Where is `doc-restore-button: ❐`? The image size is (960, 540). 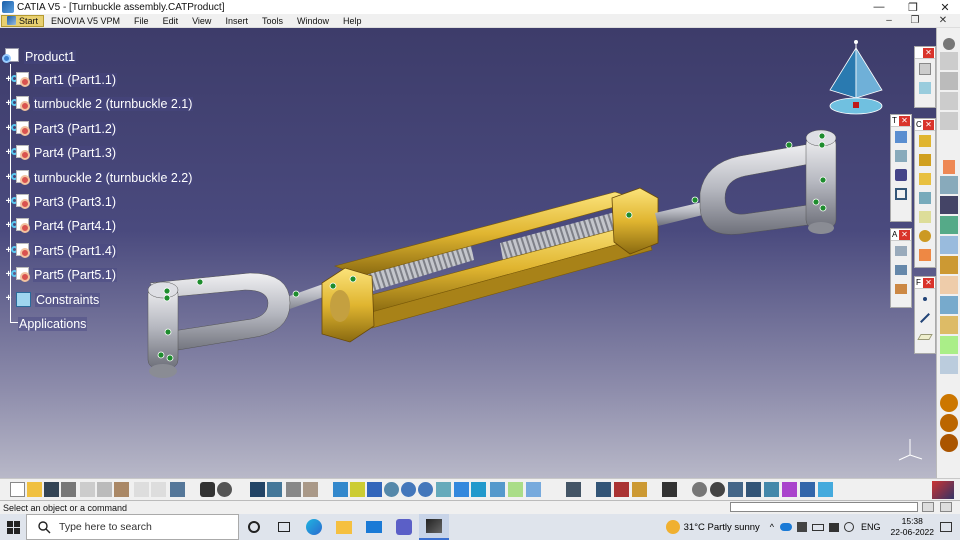
doc-restore-button: ❐ is located at coordinates (915, 21).